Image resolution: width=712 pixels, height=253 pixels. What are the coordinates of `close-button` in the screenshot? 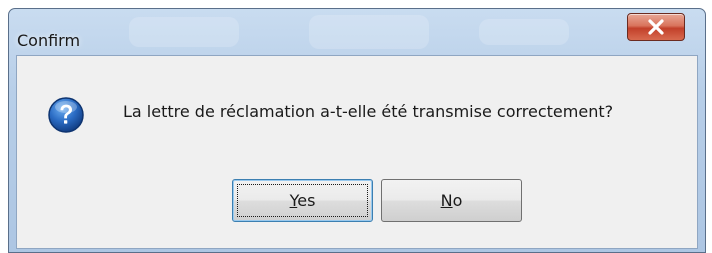 It's located at (656, 27).